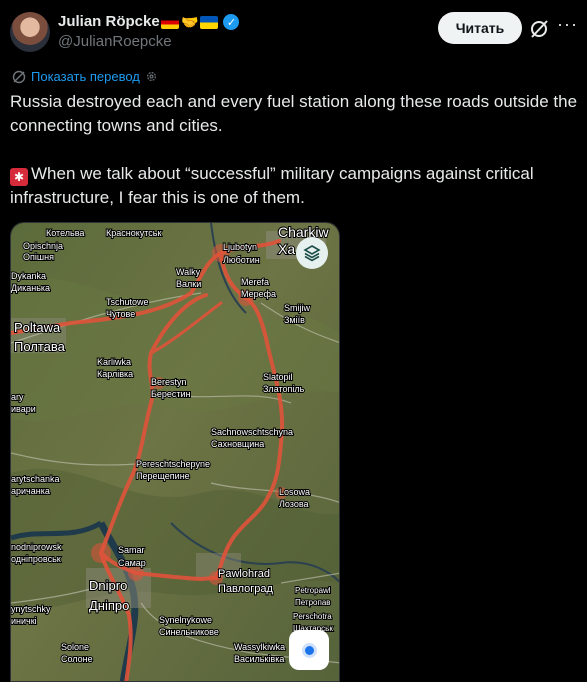  I want to click on map-label: Perschotra, so click(312, 616).